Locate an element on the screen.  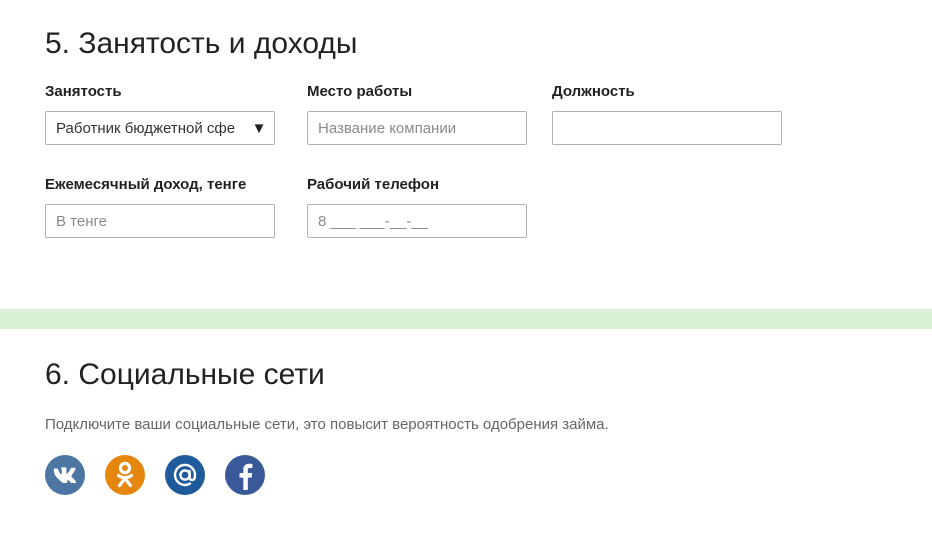
odnoklassniki-button is located at coordinates (125, 475).